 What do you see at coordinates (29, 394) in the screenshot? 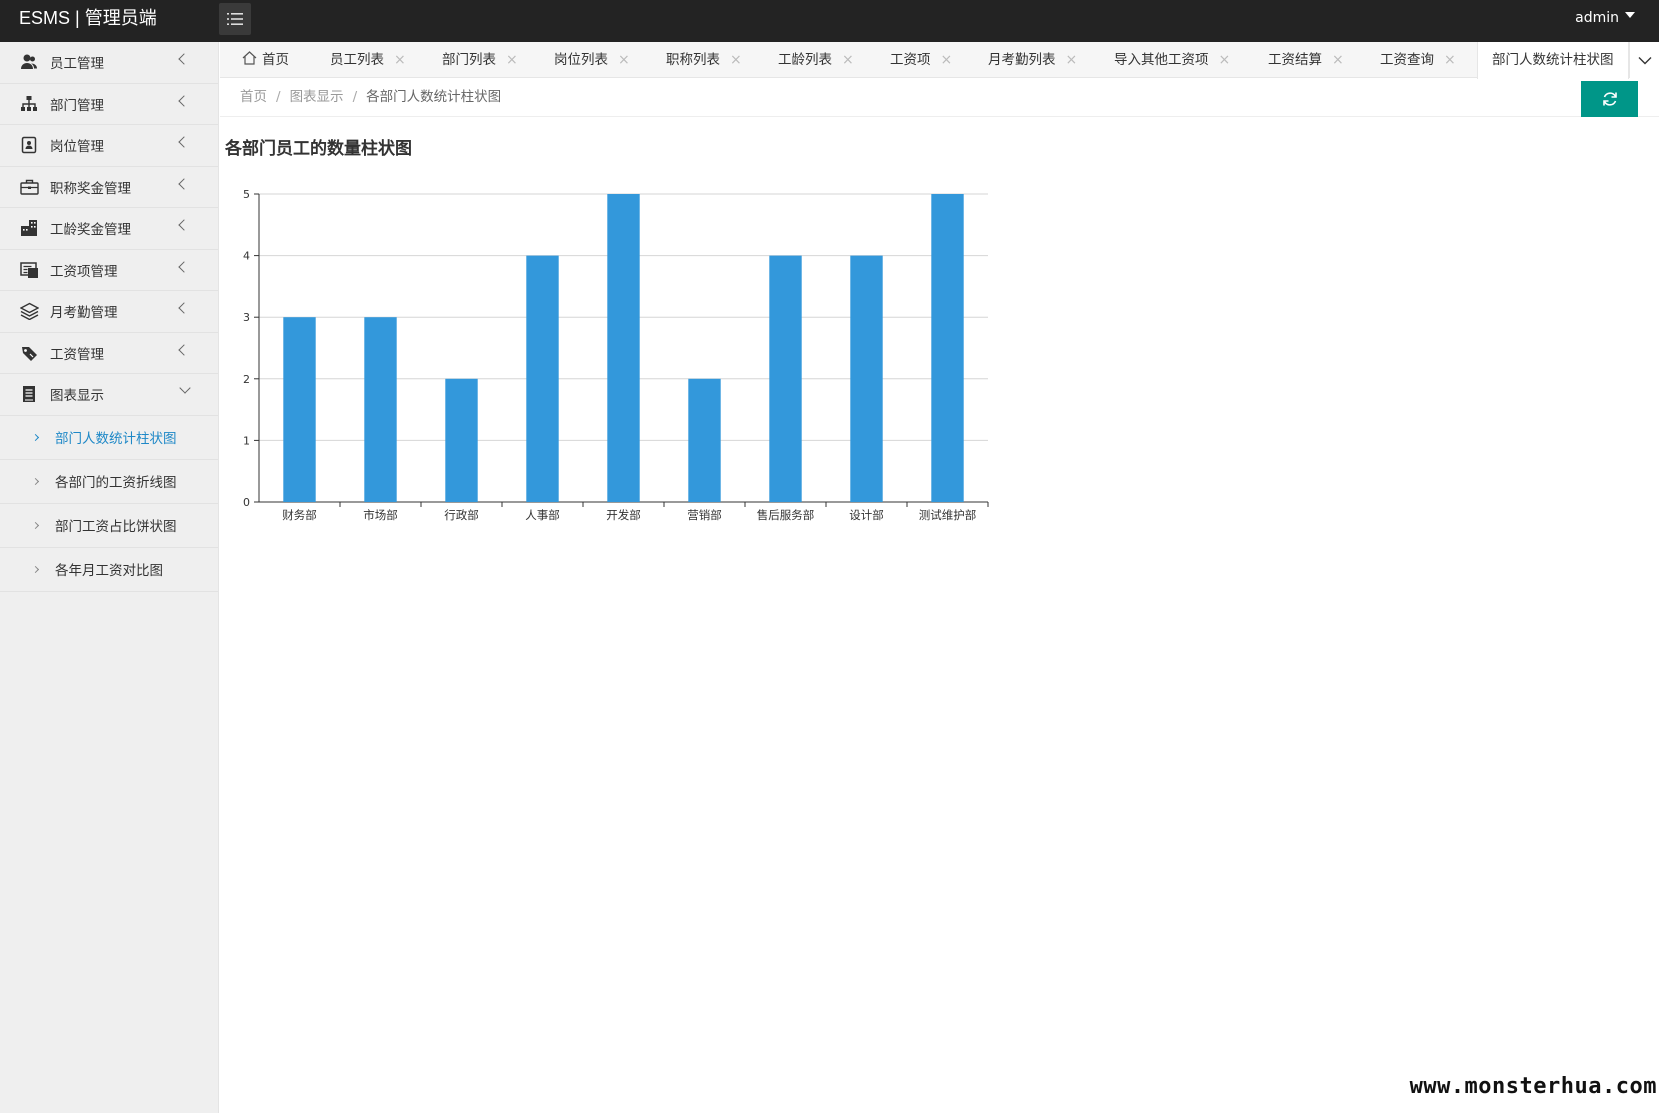
I see `chart-doc-icon` at bounding box center [29, 394].